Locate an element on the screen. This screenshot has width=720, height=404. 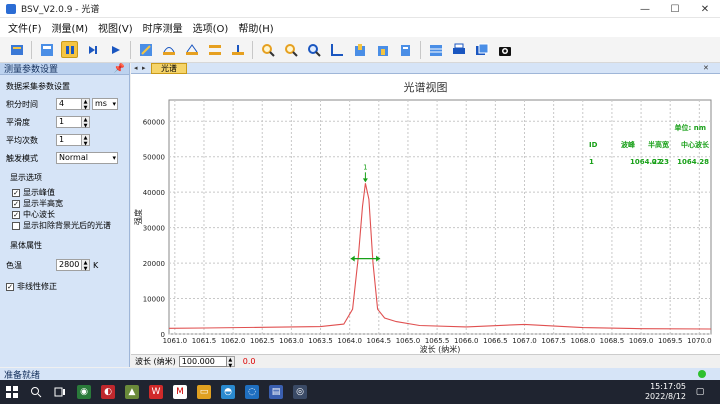
copy-icon is located at coordinates (405, 49).